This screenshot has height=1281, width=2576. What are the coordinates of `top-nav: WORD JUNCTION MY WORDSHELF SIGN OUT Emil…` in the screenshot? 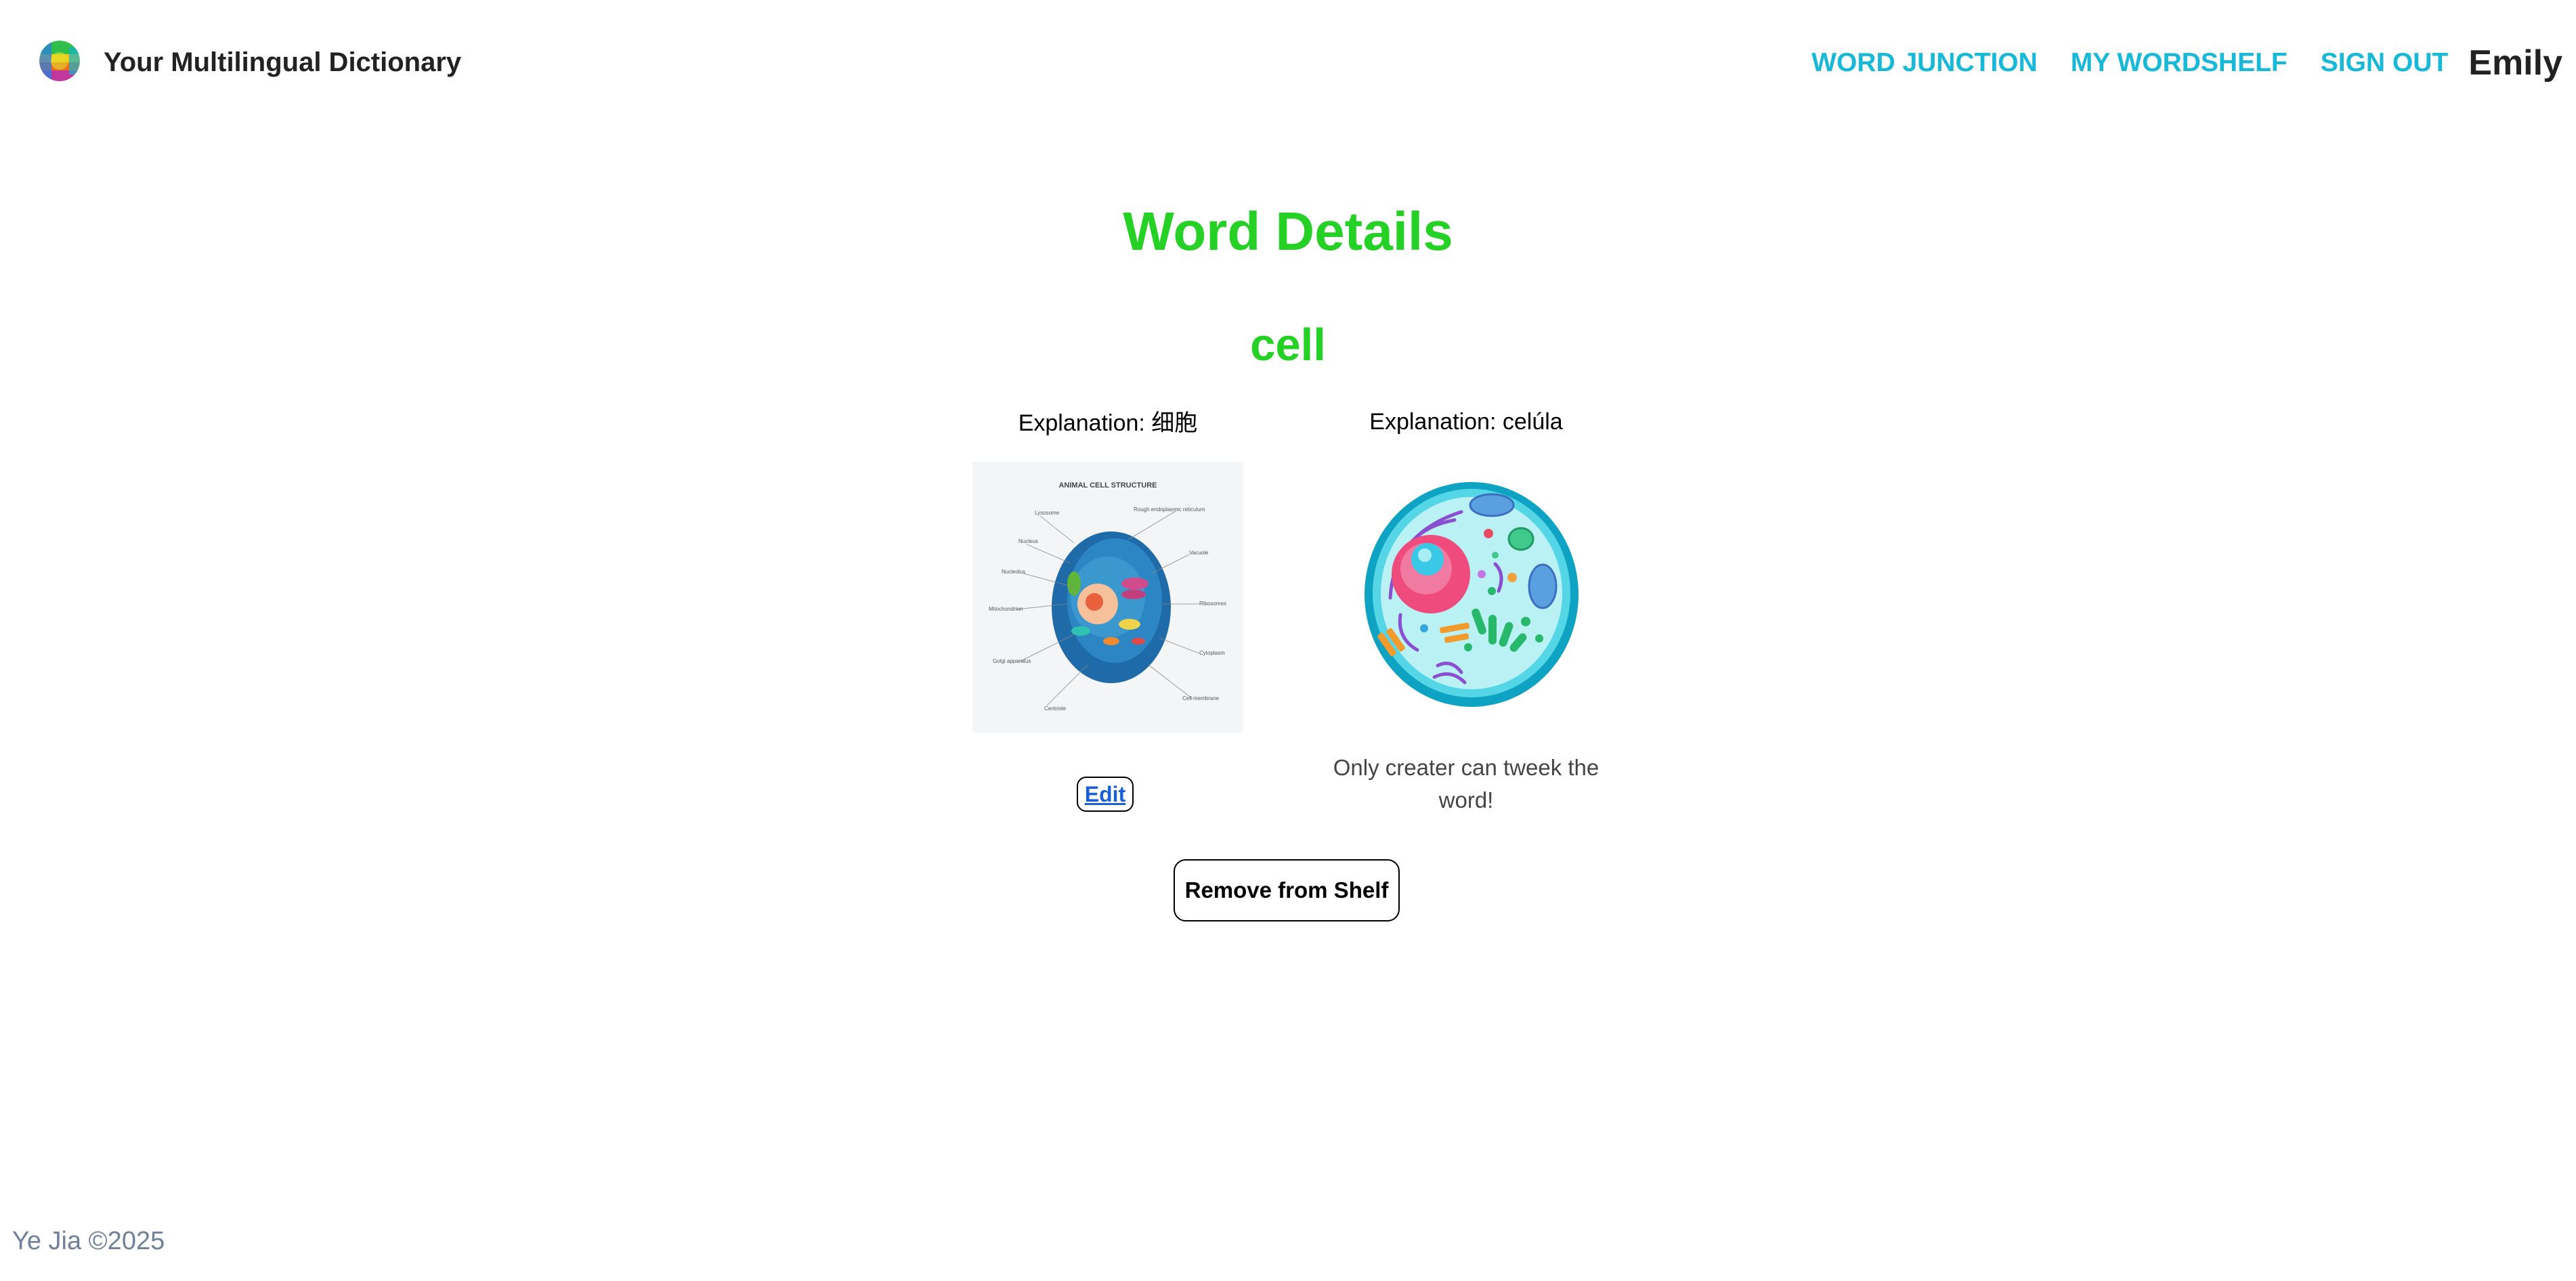 It's located at (2186, 63).